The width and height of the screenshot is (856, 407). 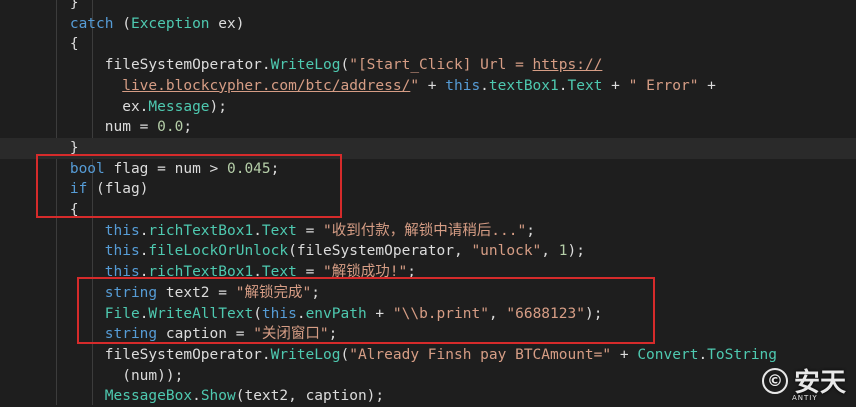 I want to click on code-token: textBox1, so click(x=523, y=85).